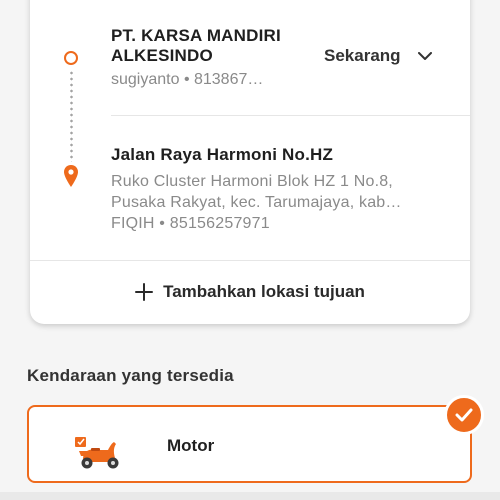 Image resolution: width=500 pixels, height=500 pixels. What do you see at coordinates (130, 375) in the screenshot?
I see `vehicles-section-title: Kendaraan yang tersedia` at bounding box center [130, 375].